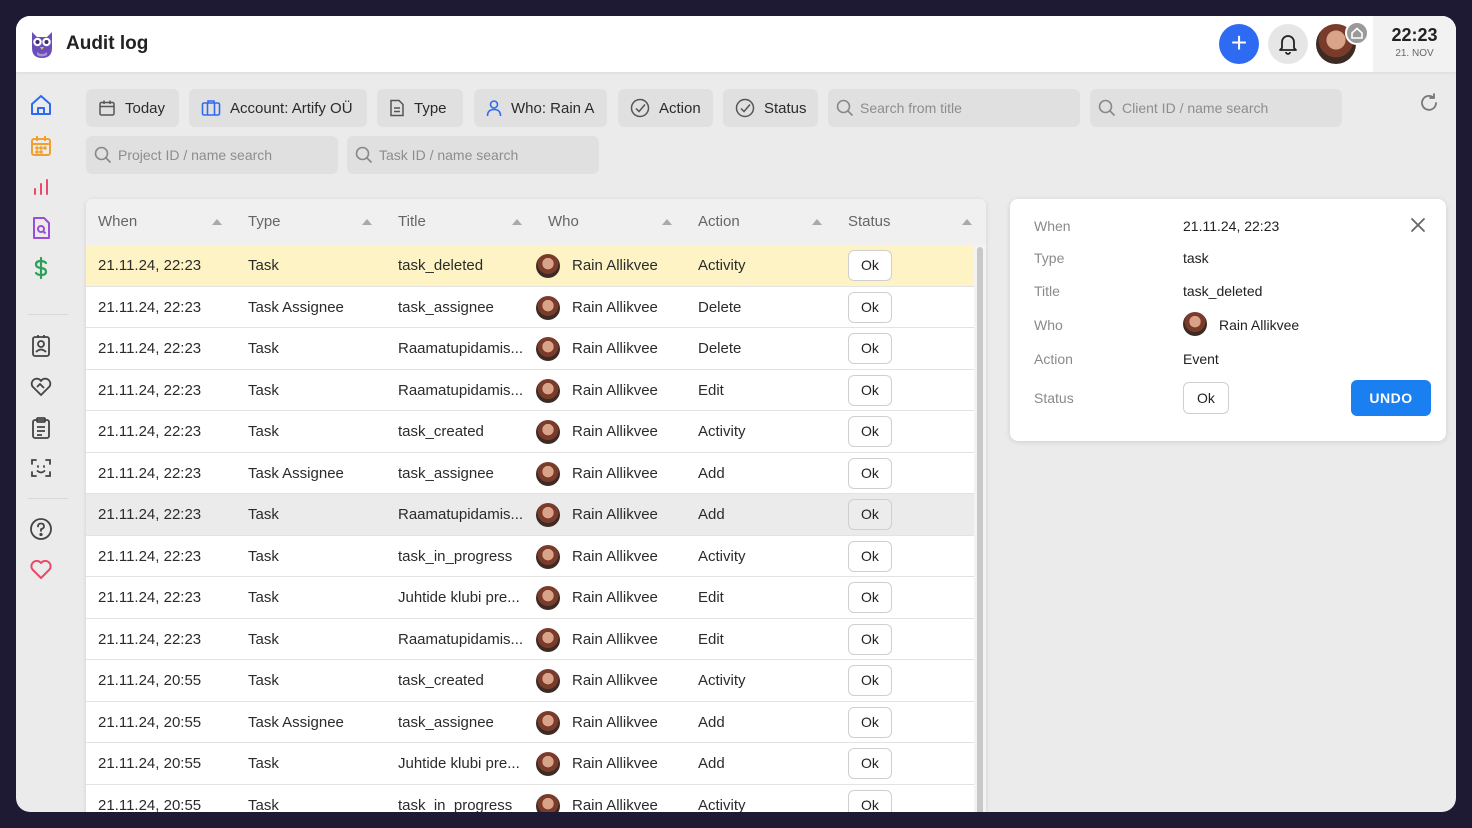  I want to click on filter-account: Account: Artify OÜ, so click(278, 108).